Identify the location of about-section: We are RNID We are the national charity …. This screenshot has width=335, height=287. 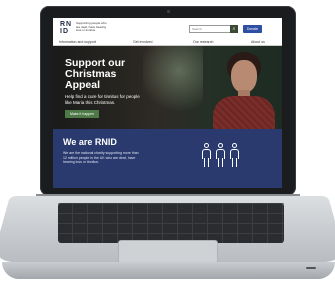
(167, 158).